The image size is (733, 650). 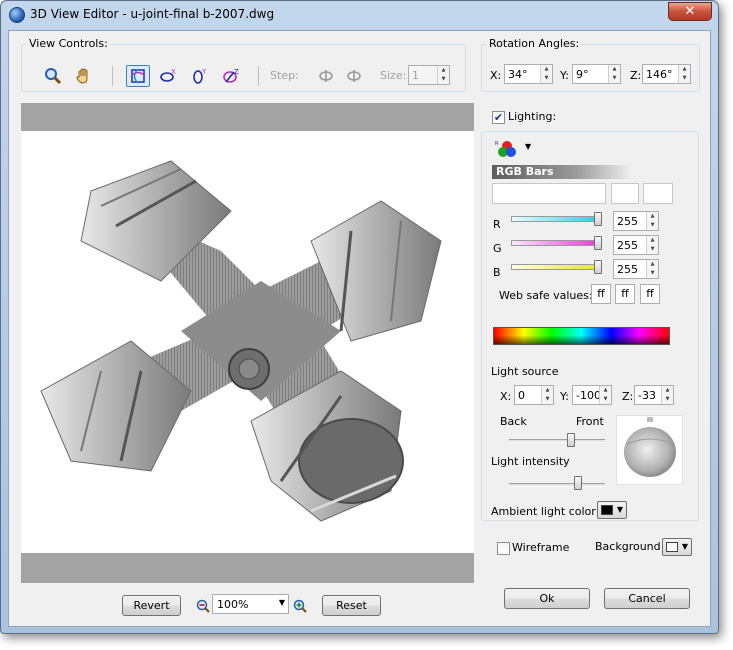 What do you see at coordinates (556, 243) in the screenshot?
I see `g-slider-track` at bounding box center [556, 243].